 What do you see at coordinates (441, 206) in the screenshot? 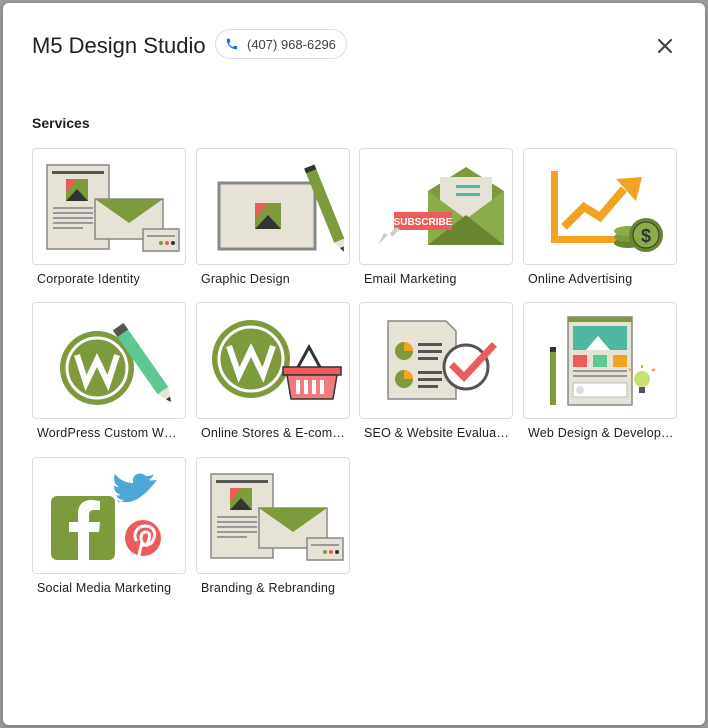
I see `envelope-subscribe-icon: SUBSCRIBE` at bounding box center [441, 206].